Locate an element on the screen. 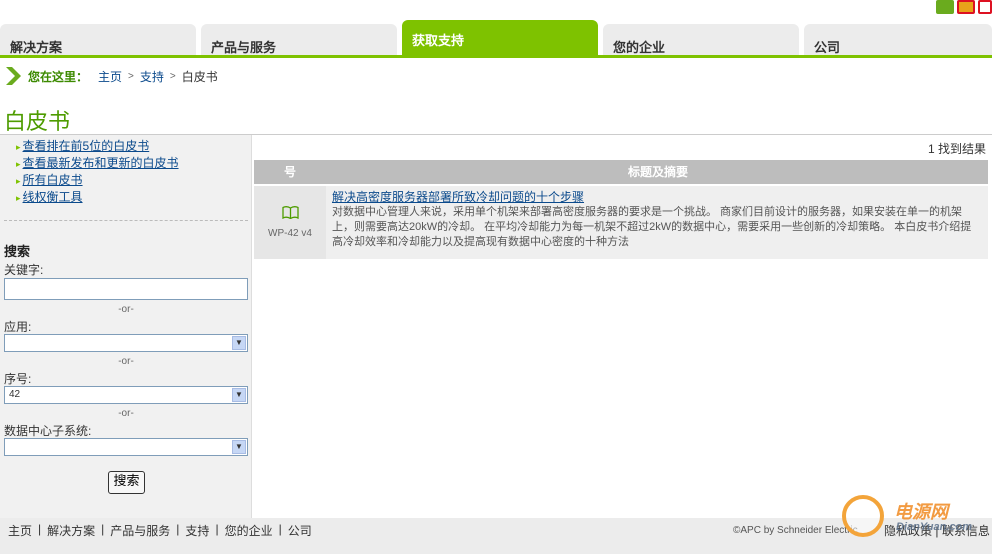 The image size is (992, 554). application-label: 应用: is located at coordinates (18, 327).